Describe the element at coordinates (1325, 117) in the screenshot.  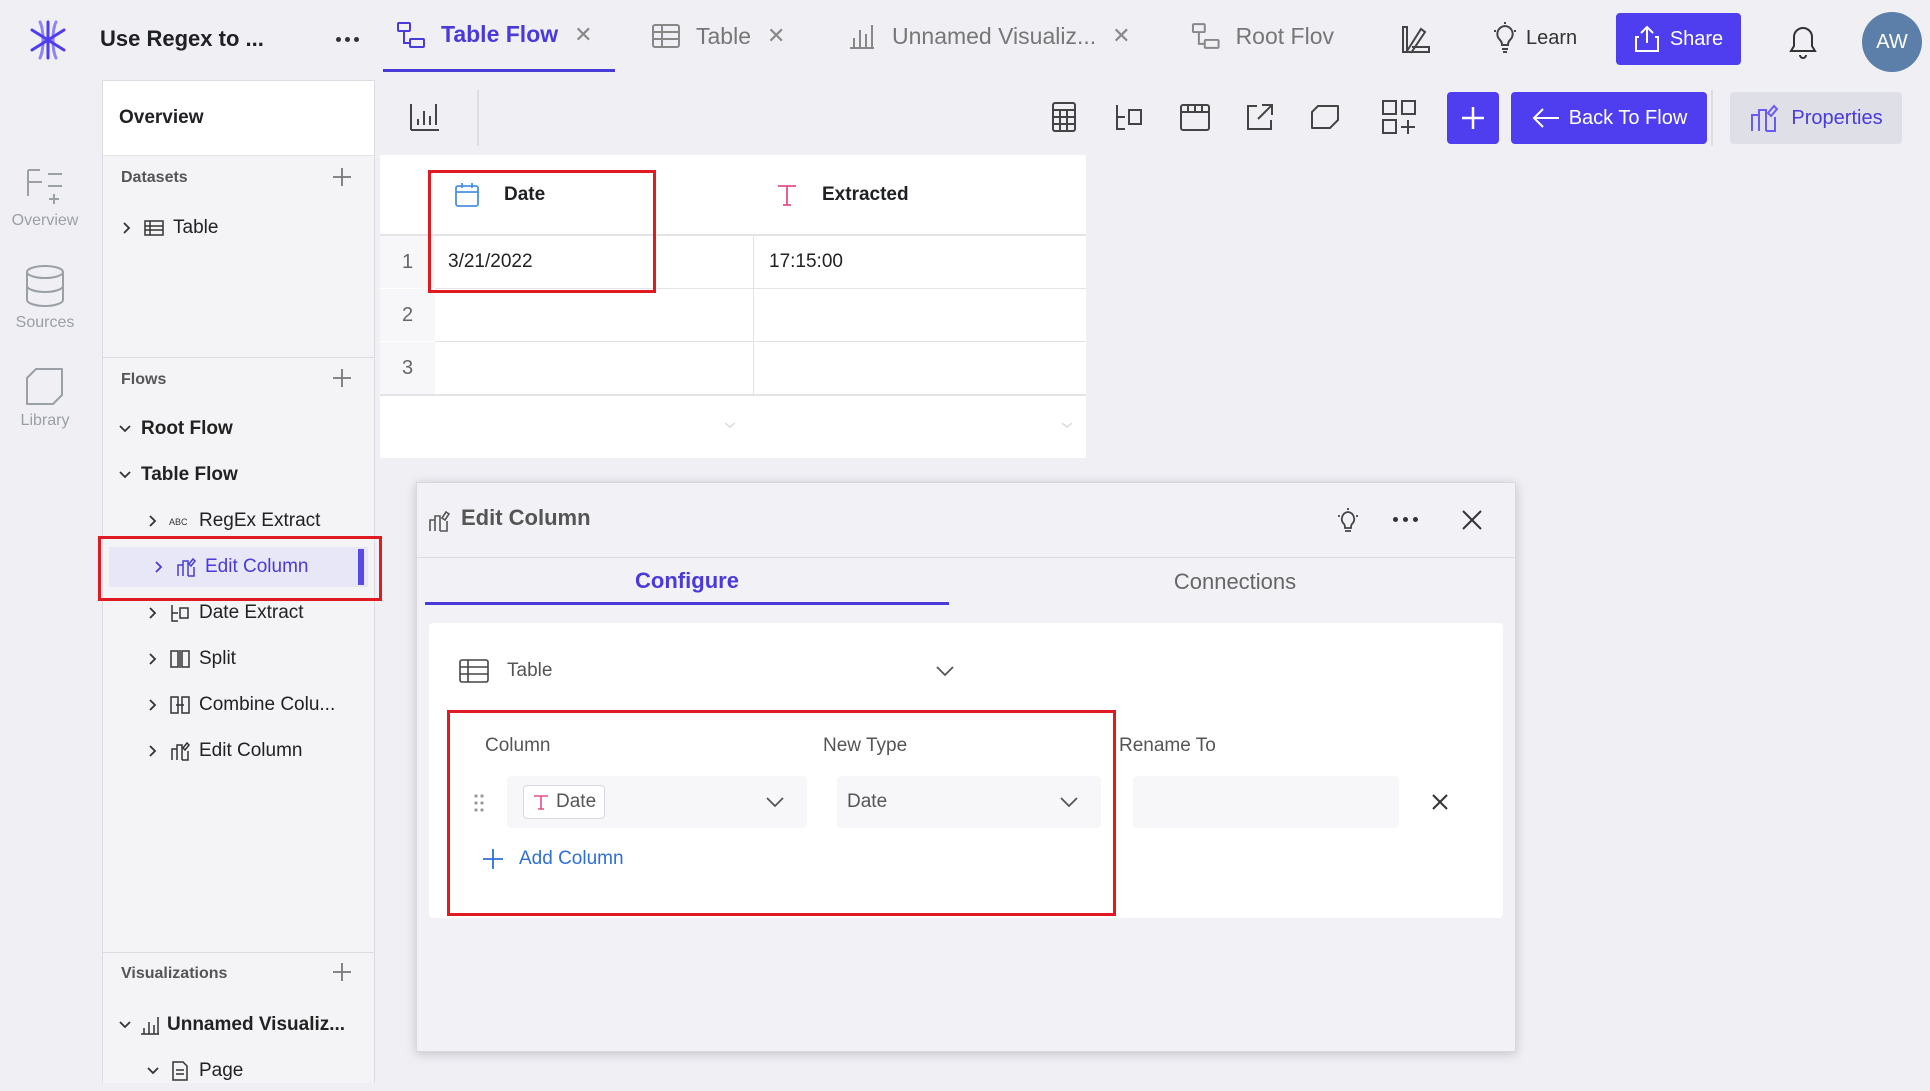
I see `shape-icon` at that location.